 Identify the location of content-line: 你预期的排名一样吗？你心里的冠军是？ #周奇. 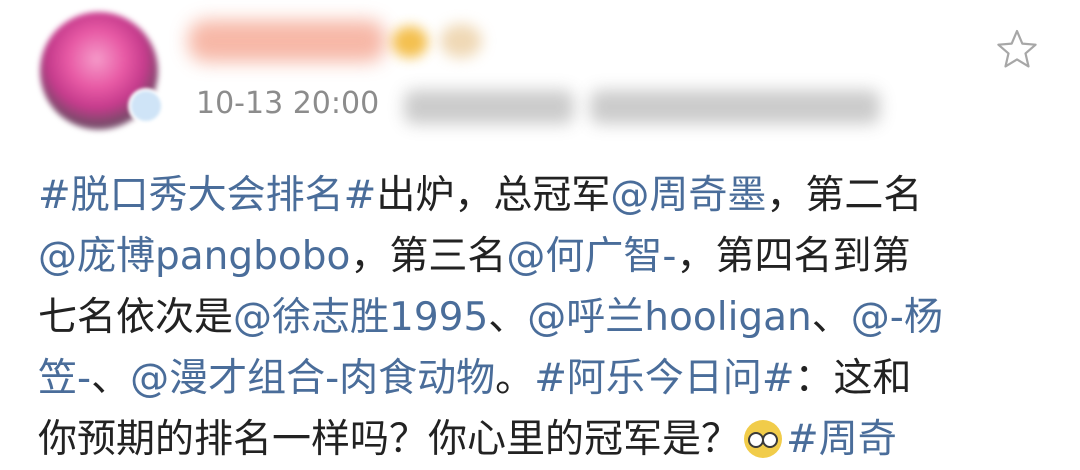
(543, 439).